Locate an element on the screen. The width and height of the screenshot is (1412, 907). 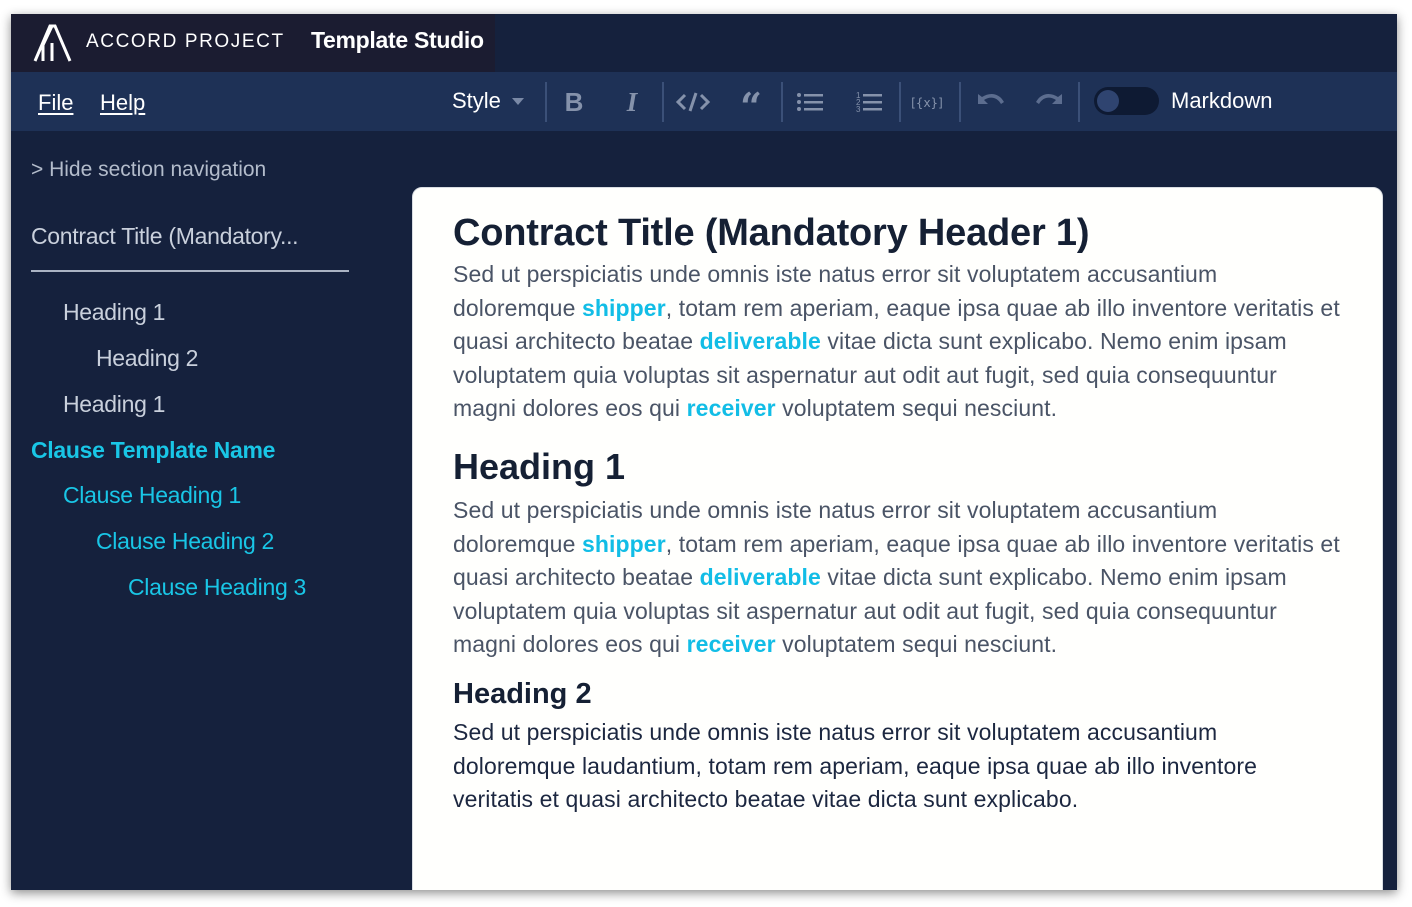
insert-variable-button: [{x}] is located at coordinates (927, 102).